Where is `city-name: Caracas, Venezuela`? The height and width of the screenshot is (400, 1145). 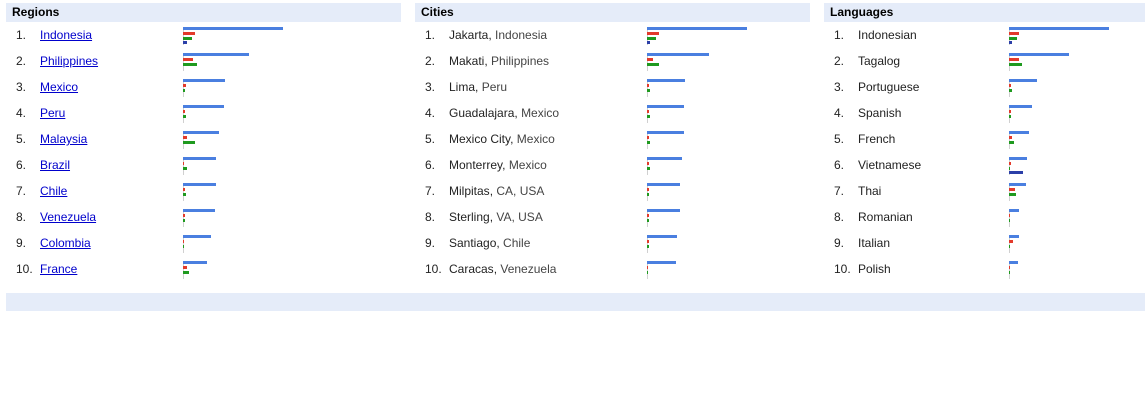 city-name: Caracas, Venezuela is located at coordinates (503, 269).